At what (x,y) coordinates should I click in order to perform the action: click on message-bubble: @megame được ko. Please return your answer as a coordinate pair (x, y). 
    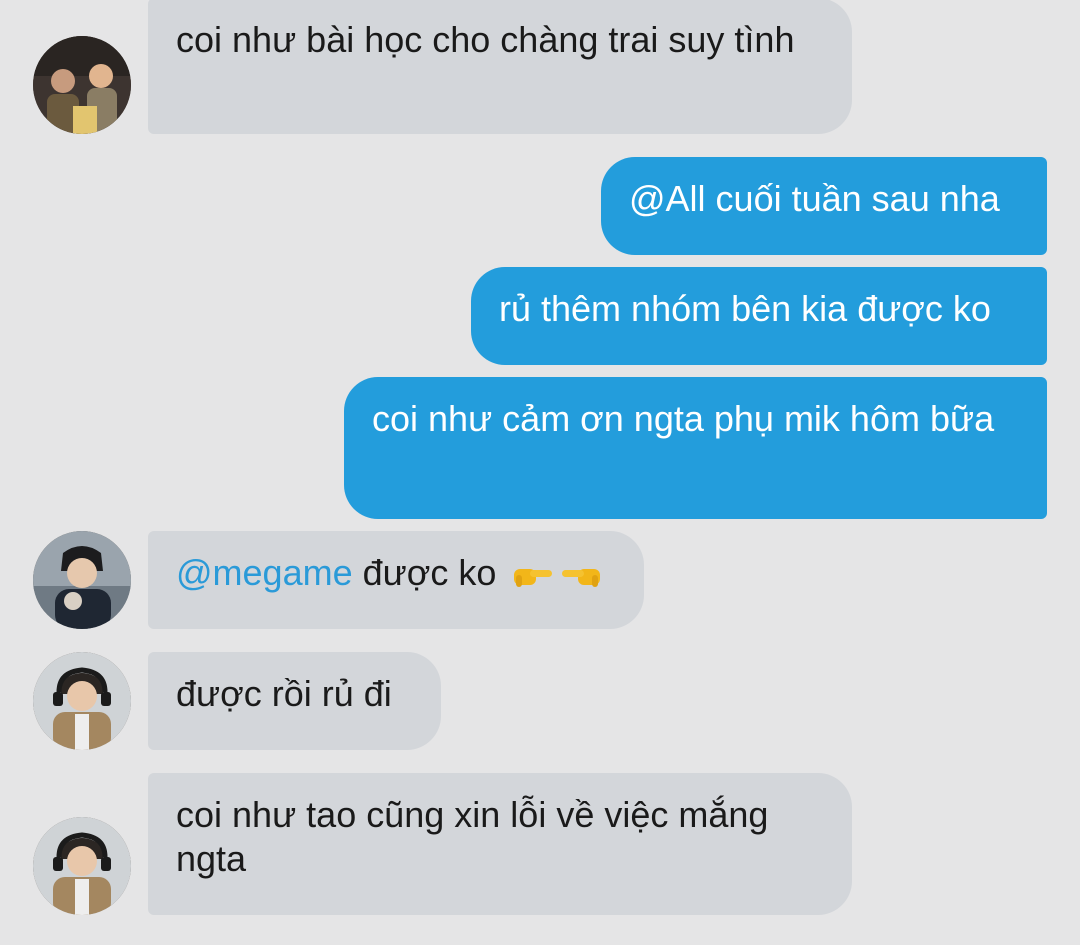
    Looking at the image, I should click on (396, 580).